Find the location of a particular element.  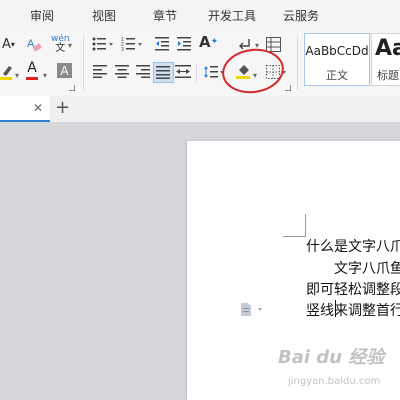

highlighter-icon is located at coordinates (6, 73).